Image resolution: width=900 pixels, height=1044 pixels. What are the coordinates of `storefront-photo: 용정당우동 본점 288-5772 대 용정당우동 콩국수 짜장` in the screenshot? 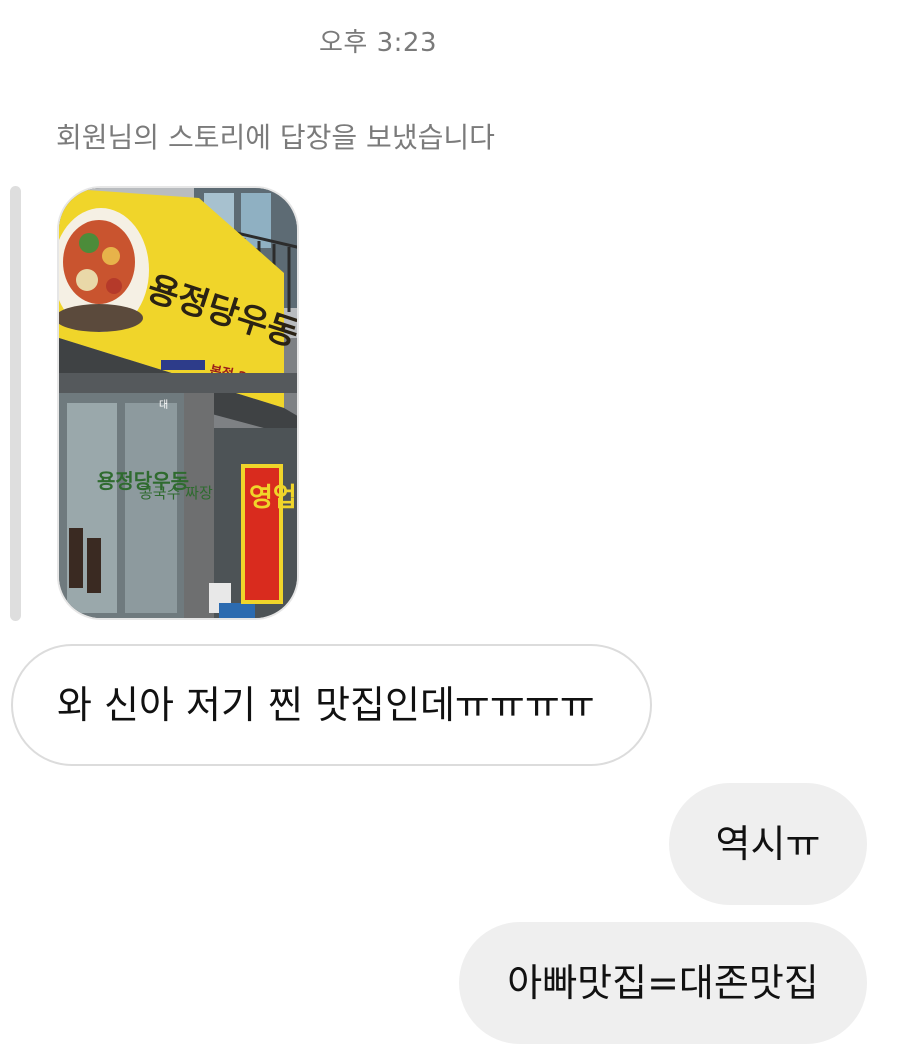 It's located at (179, 403).